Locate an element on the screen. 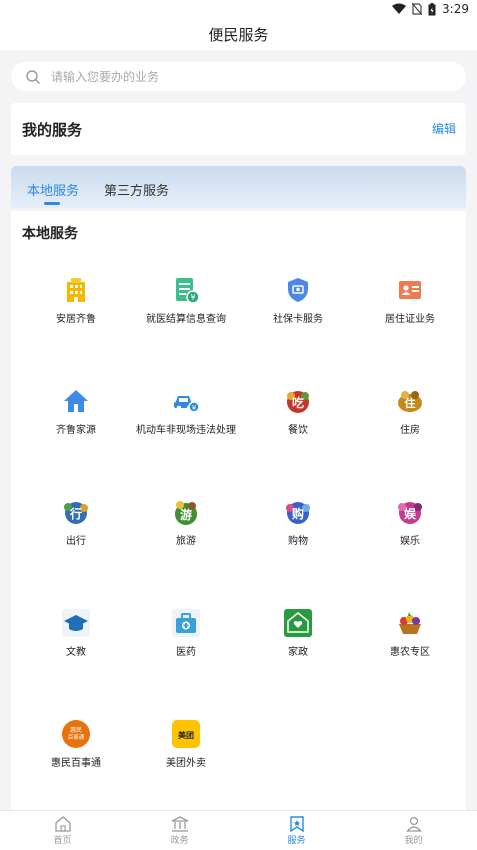  home-icon is located at coordinates (62, 824).